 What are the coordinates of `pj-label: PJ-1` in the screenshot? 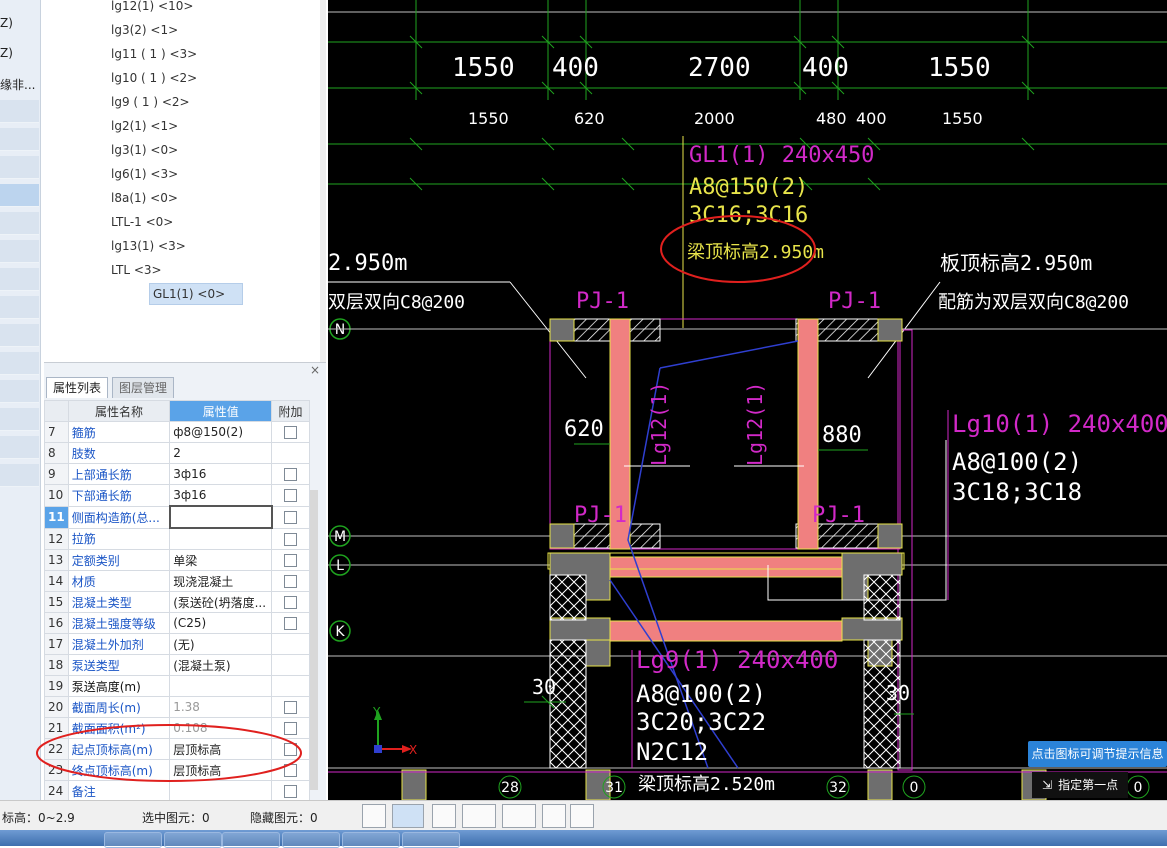 It's located at (600, 515).